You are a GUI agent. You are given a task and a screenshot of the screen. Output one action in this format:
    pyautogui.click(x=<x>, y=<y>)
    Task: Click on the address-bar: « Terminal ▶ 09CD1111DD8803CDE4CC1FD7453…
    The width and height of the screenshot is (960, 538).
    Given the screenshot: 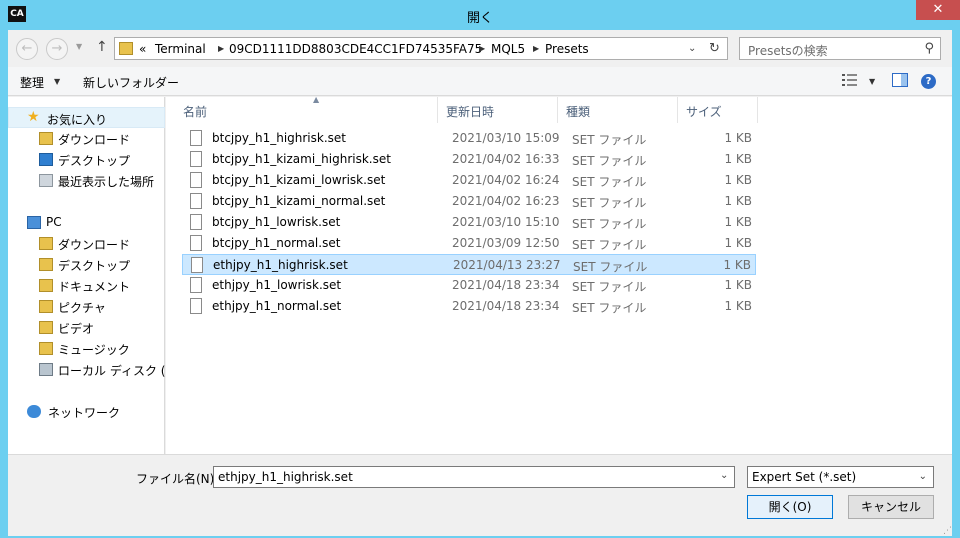 What is the action you would take?
    pyautogui.click(x=421, y=48)
    